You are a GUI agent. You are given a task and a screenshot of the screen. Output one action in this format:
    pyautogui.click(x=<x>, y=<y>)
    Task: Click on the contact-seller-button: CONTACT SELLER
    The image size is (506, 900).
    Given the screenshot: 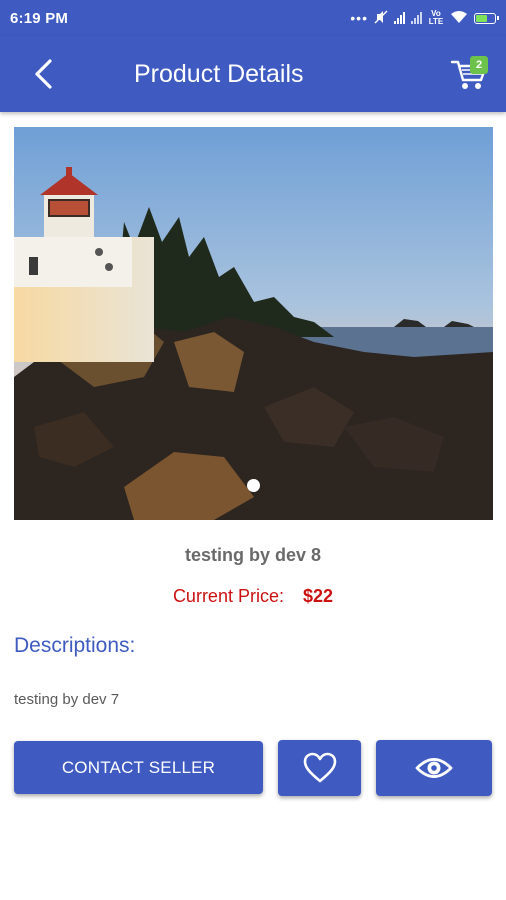 What is the action you would take?
    pyautogui.click(x=138, y=767)
    